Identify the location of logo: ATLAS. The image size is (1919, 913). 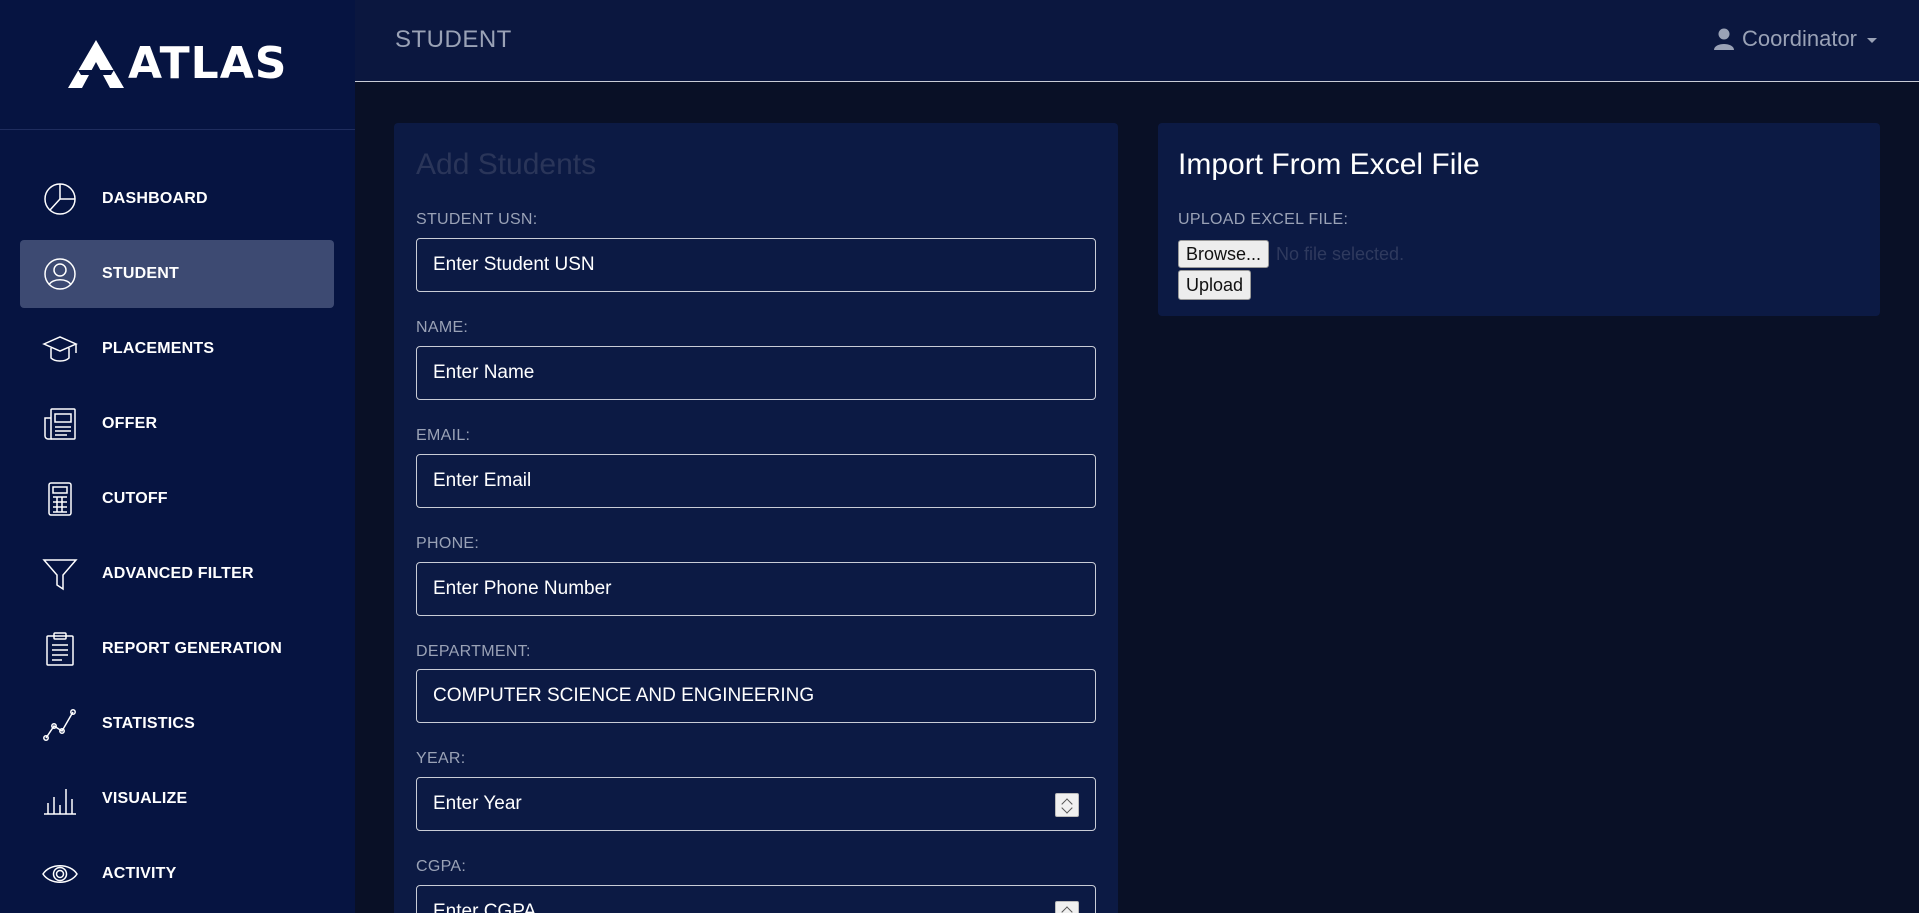
(177, 65).